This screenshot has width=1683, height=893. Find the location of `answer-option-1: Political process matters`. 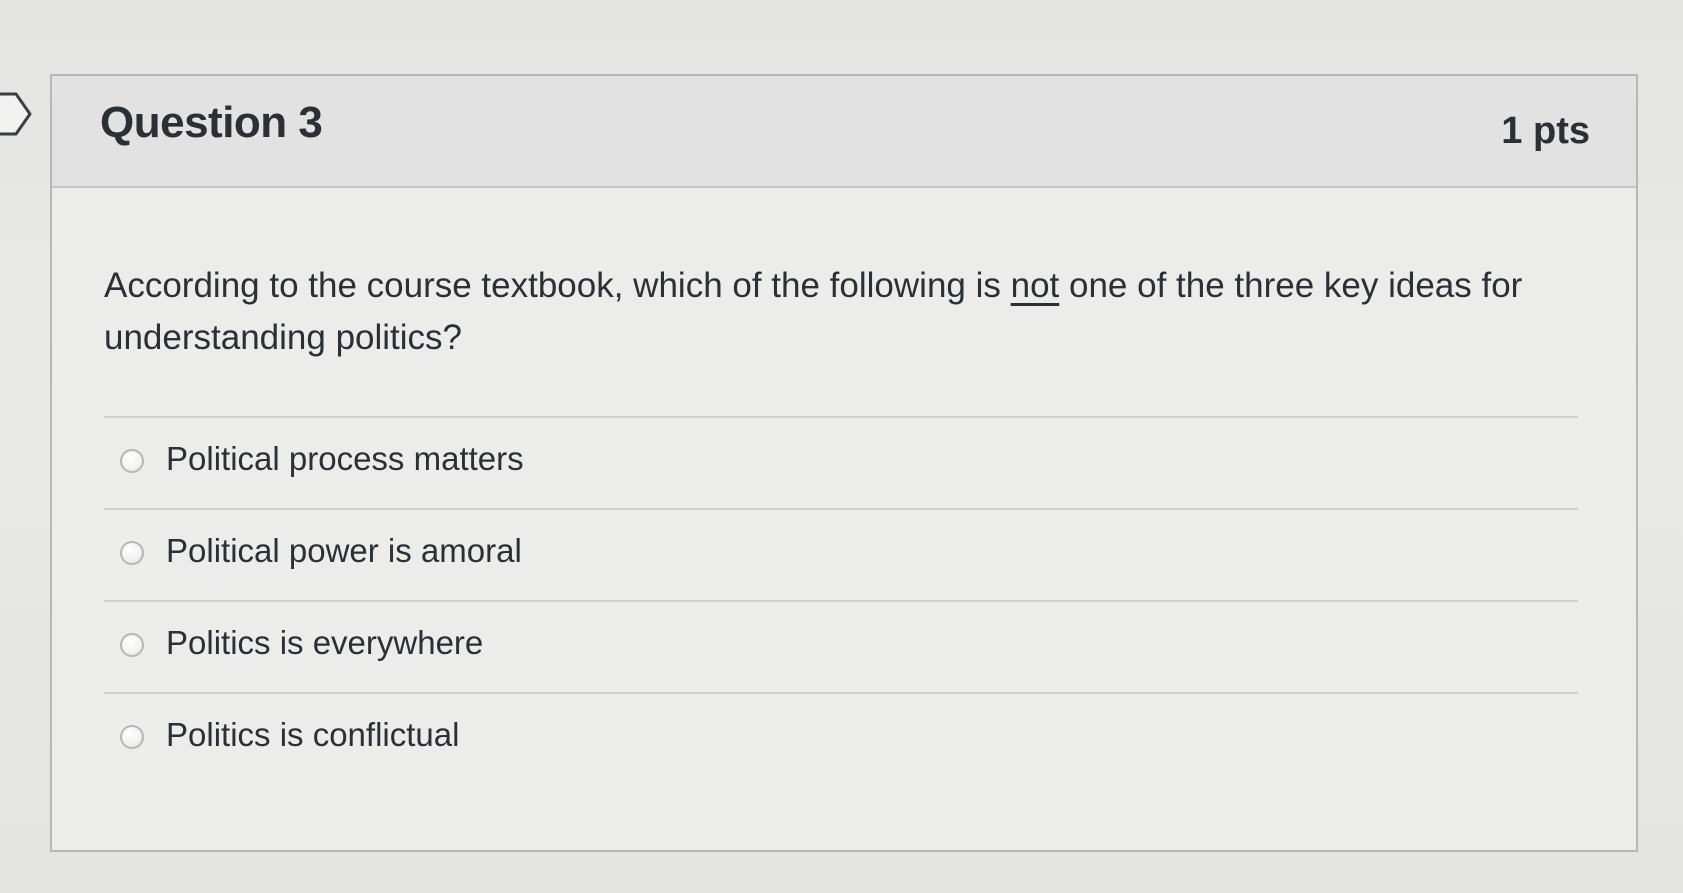

answer-option-1: Political process matters is located at coordinates (841, 463).